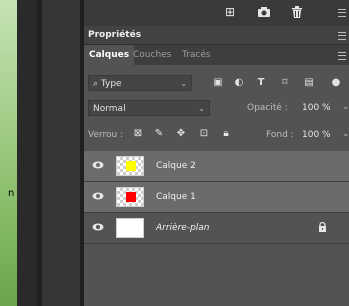 The image size is (349, 306). I want to click on properties-menu-icon, so click(342, 36).